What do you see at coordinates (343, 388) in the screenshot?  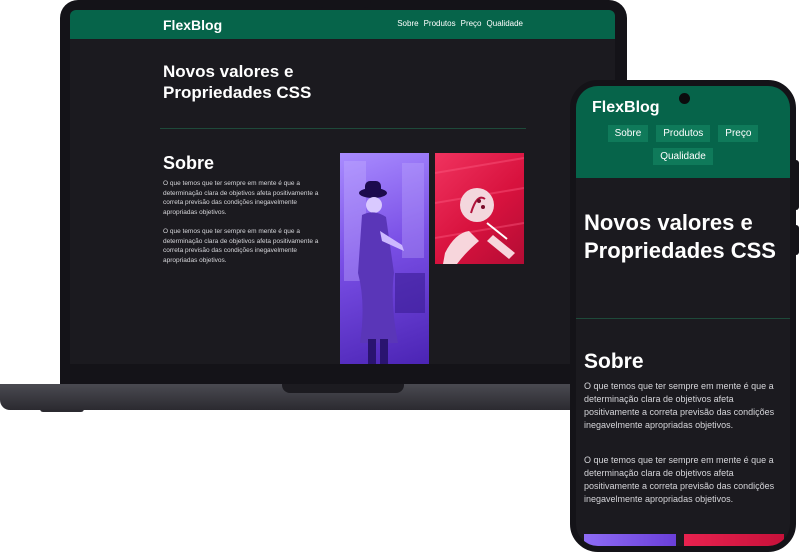 I see `laptop-trackpad-groove` at bounding box center [343, 388].